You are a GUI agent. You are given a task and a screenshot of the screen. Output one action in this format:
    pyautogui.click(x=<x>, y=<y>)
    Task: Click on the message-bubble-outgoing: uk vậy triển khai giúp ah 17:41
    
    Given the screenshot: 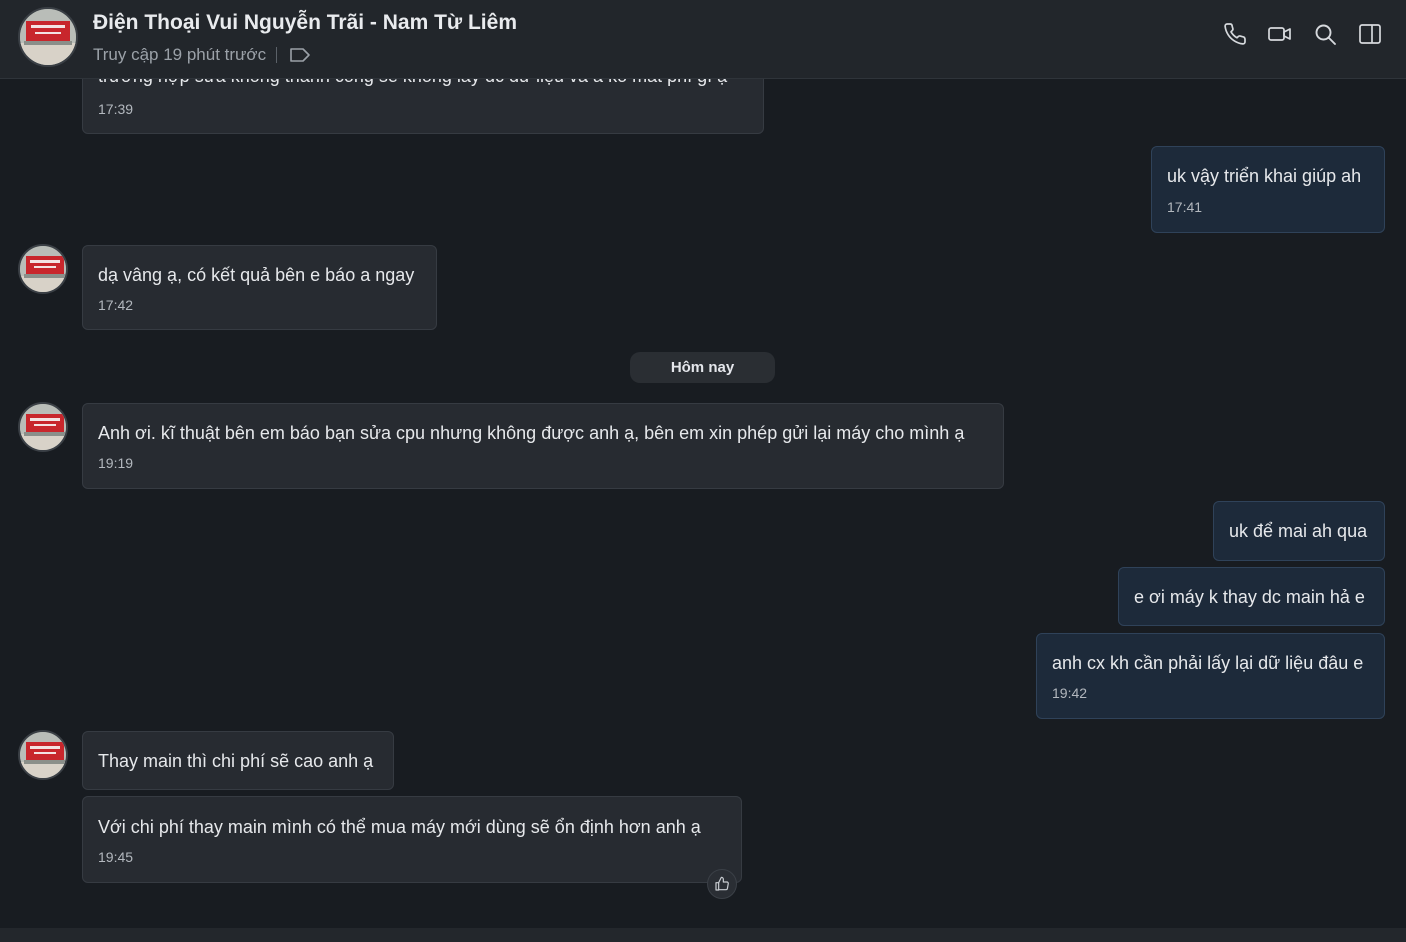 What is the action you would take?
    pyautogui.click(x=1268, y=189)
    